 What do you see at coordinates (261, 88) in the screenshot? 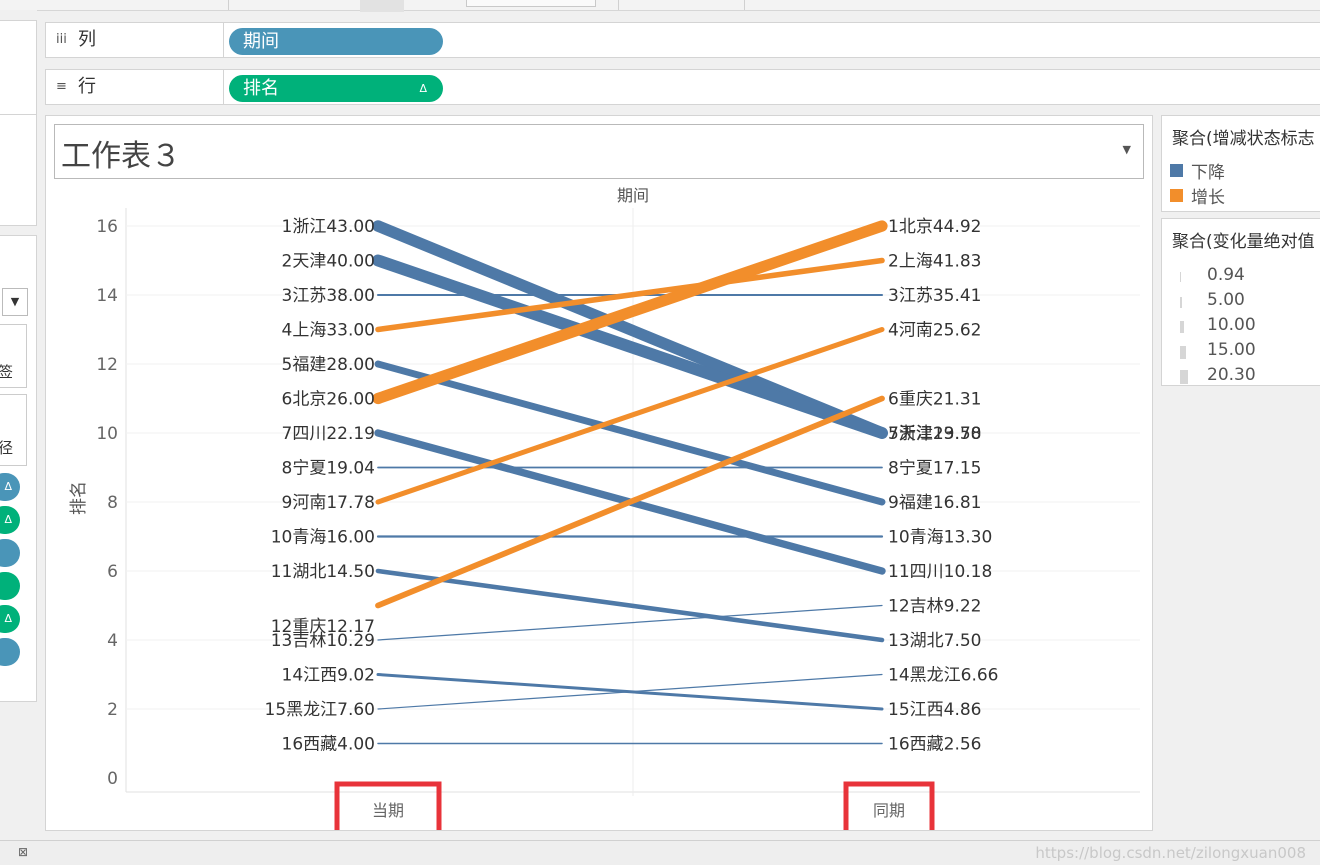
I see `rows-pill-text: 排名` at bounding box center [261, 88].